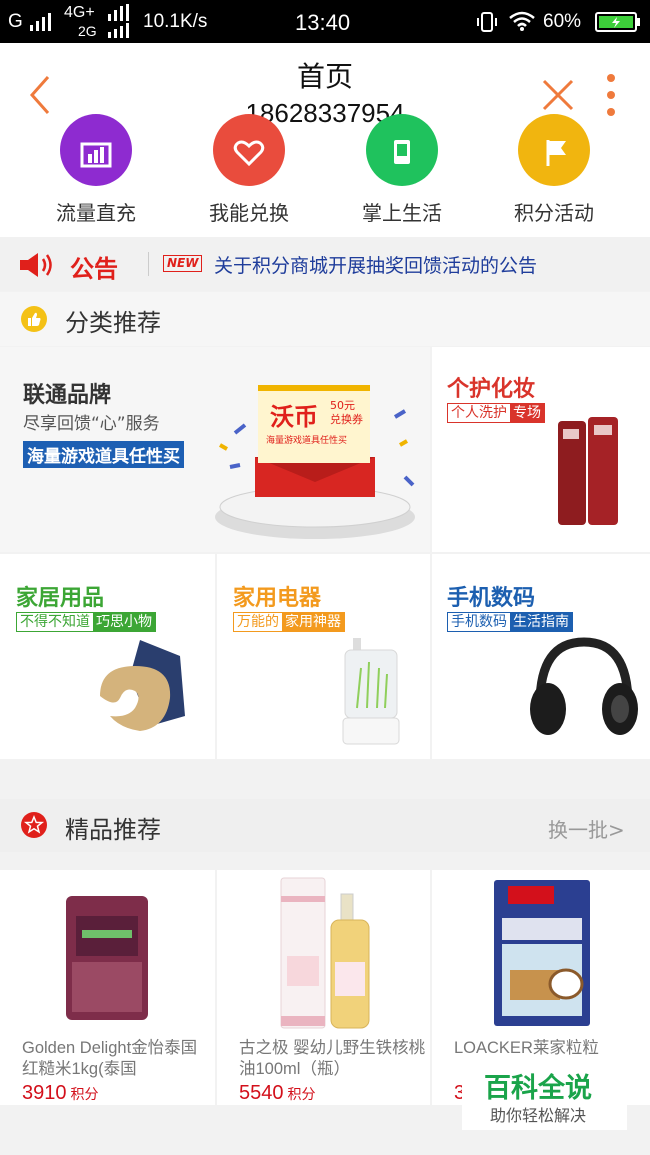 The width and height of the screenshot is (650, 1155). I want to click on price-value: 3910, so click(44, 1093).